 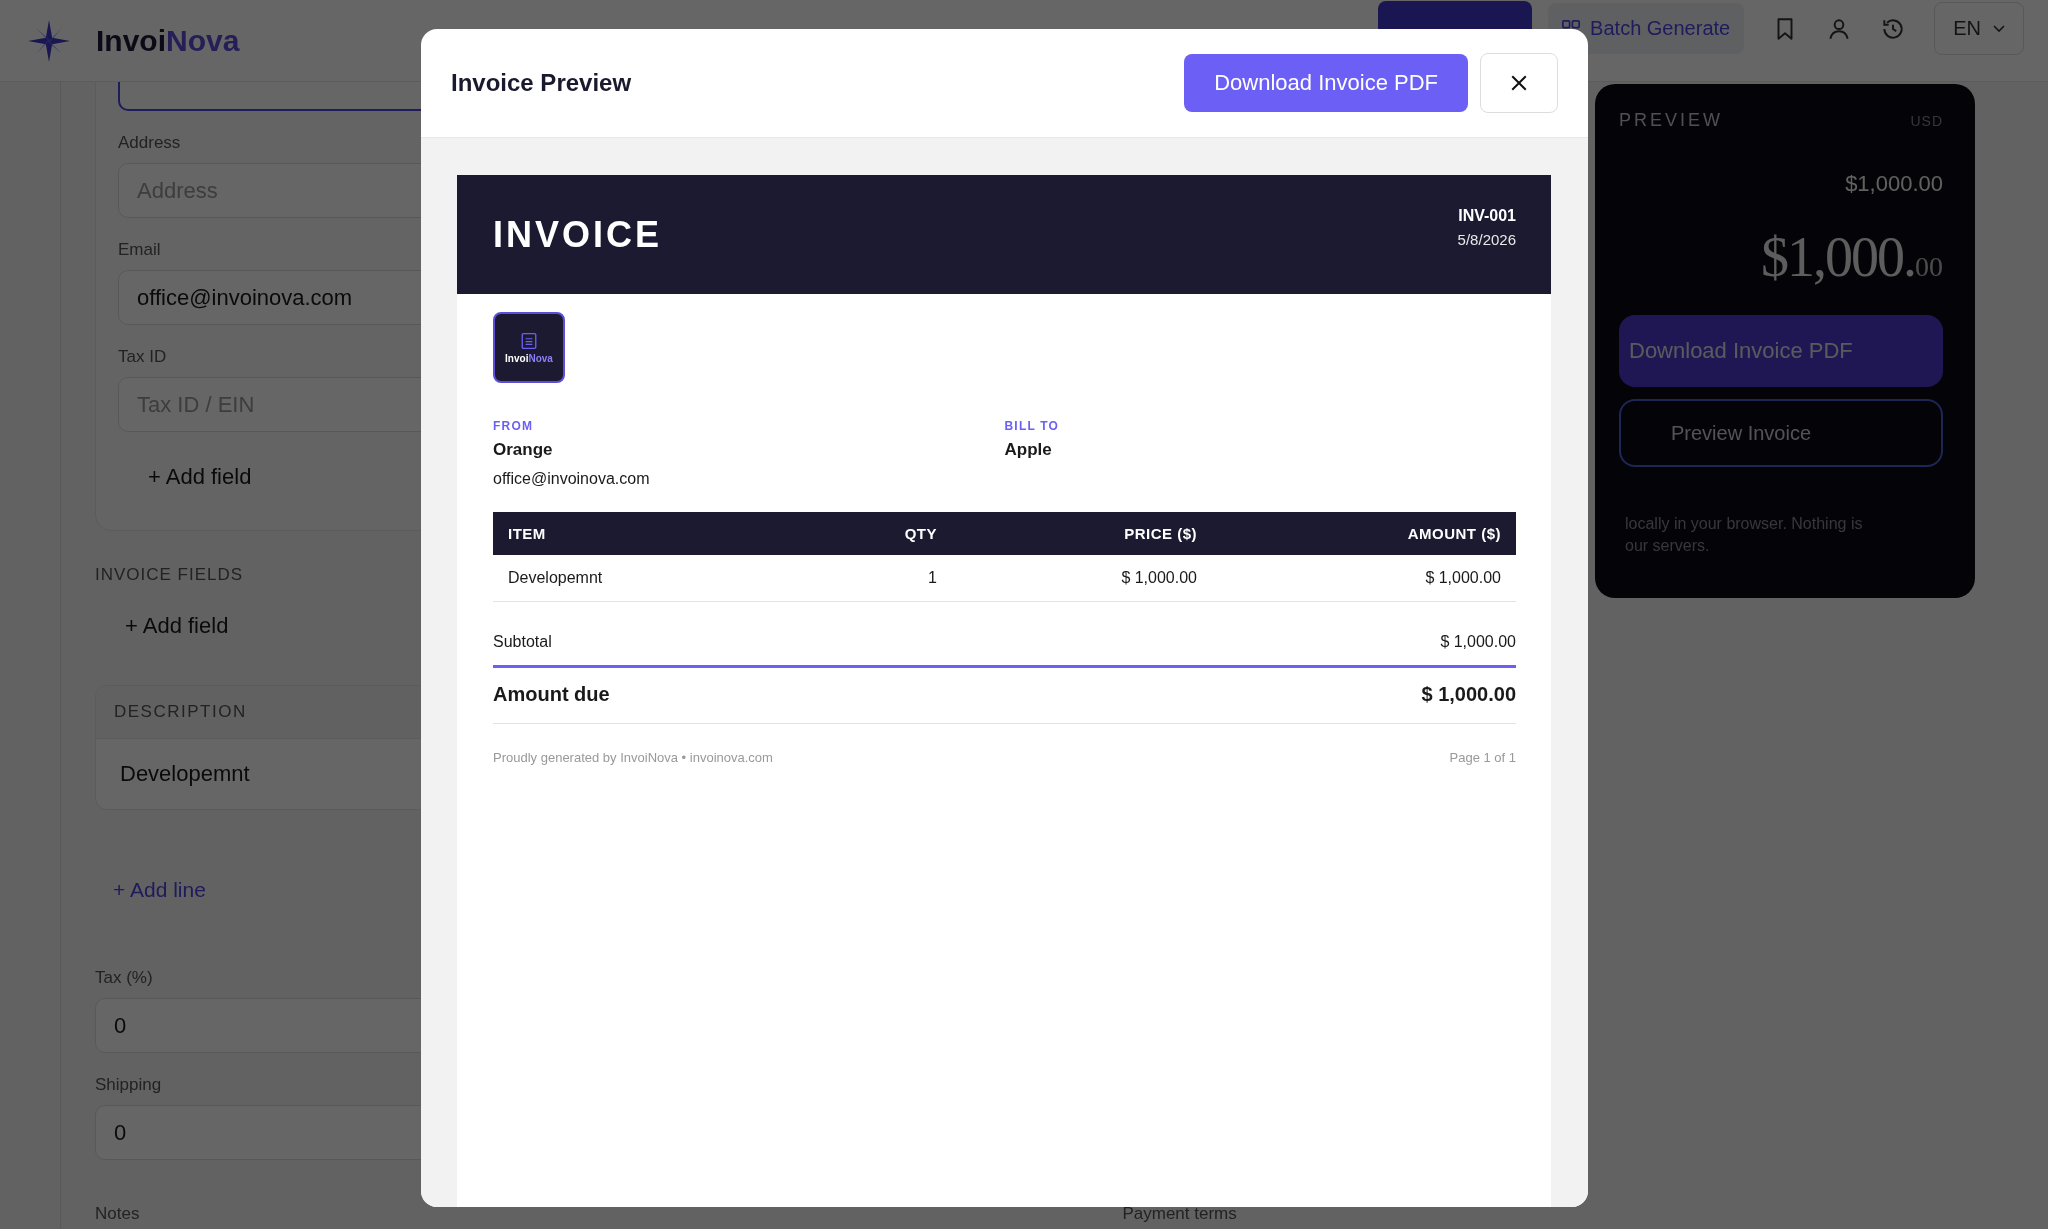 What do you see at coordinates (523, 450) in the screenshot?
I see `sender-name: Orange` at bounding box center [523, 450].